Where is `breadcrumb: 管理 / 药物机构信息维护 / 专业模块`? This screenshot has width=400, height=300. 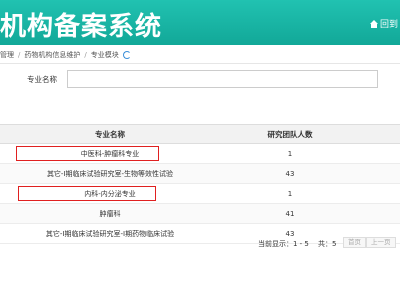 breadcrumb: 管理 / 药物机构信息维护 / 专业模块 is located at coordinates (65, 55).